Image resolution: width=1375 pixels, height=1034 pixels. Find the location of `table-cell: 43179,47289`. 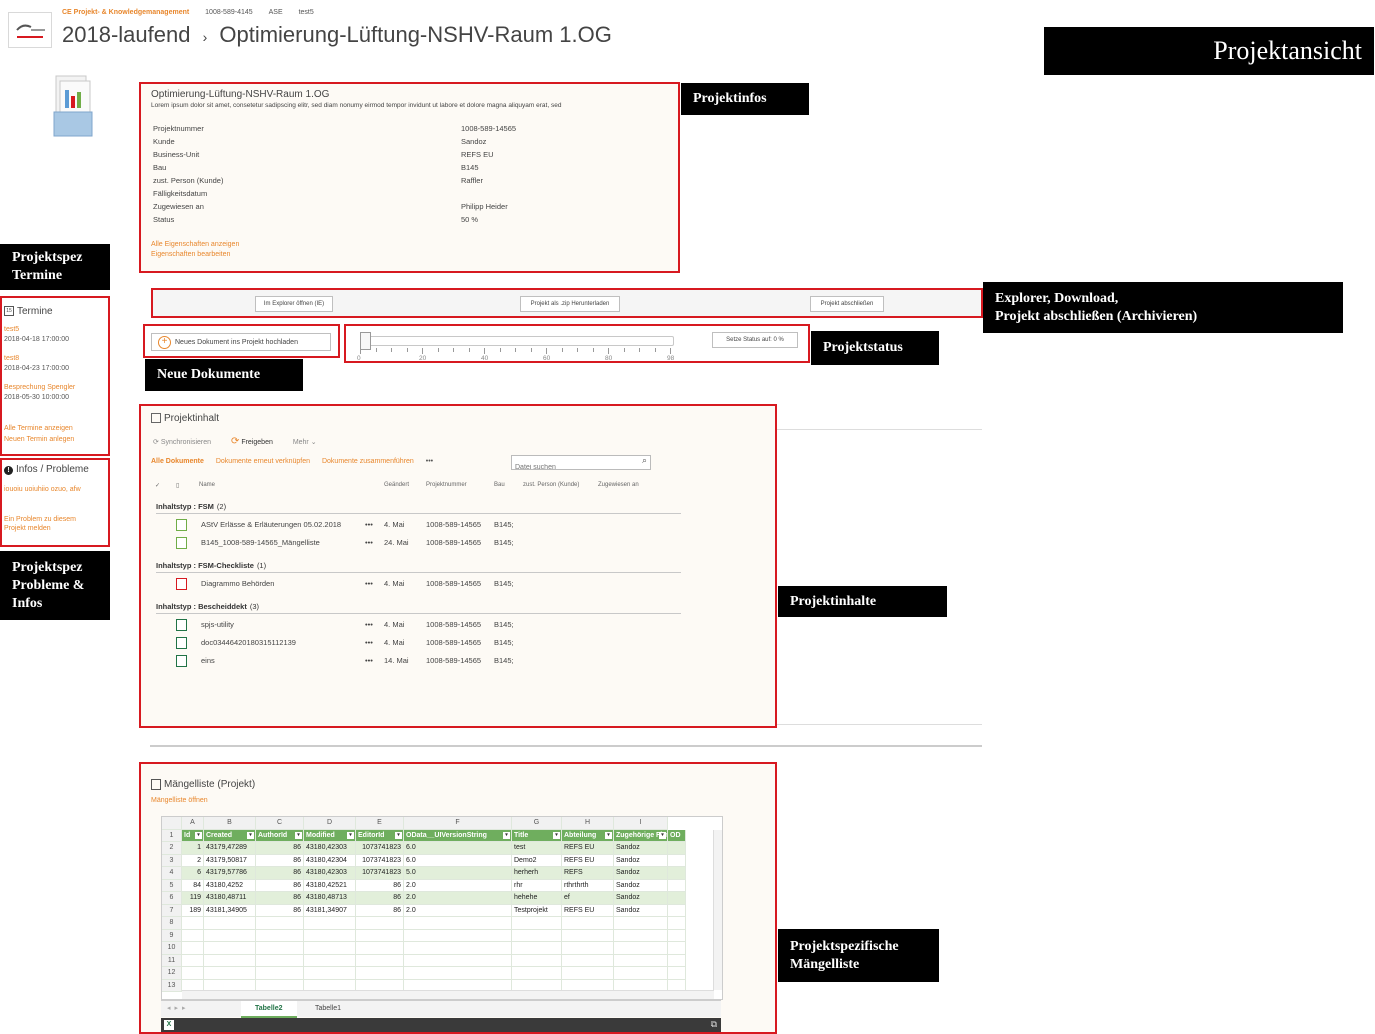

table-cell: 43179,47289 is located at coordinates (230, 848).